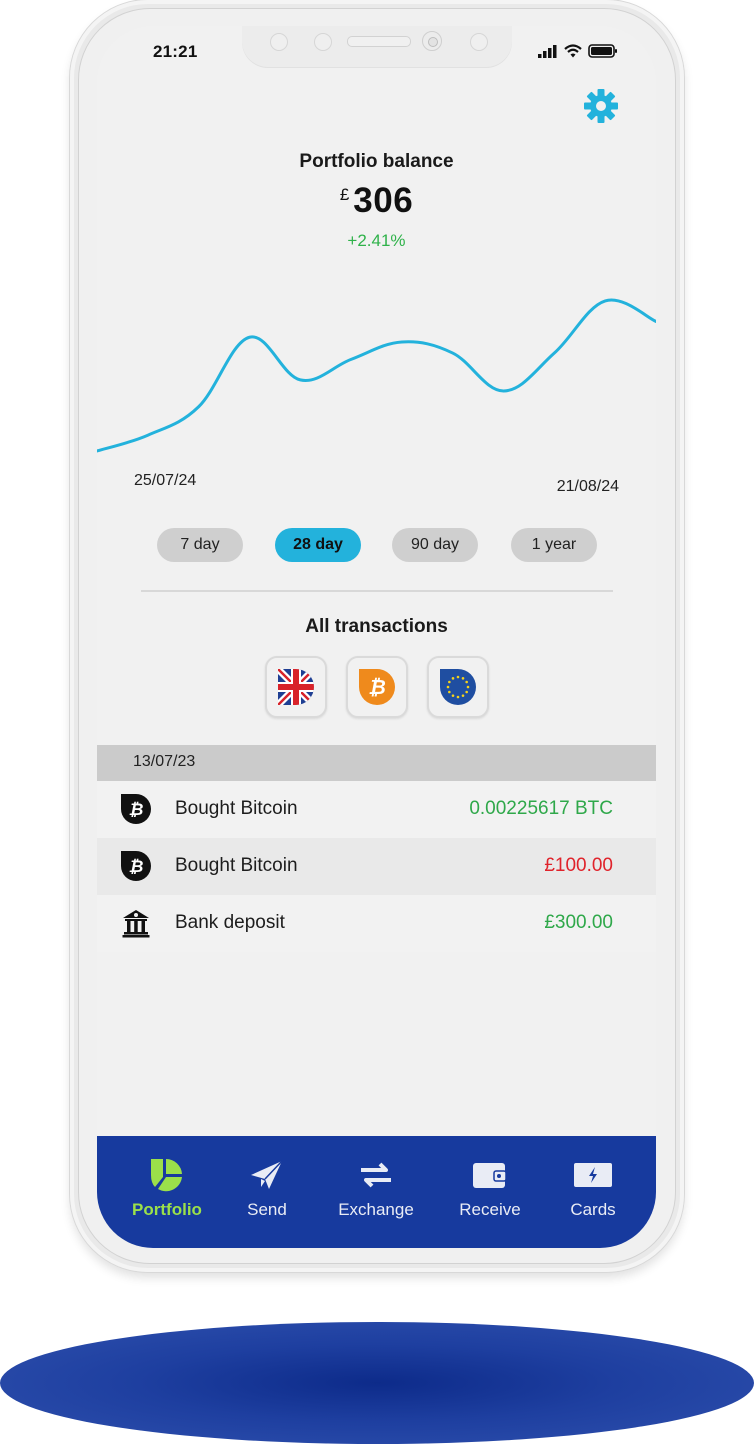  I want to click on chart-start-date: 25/07/24, so click(165, 480).